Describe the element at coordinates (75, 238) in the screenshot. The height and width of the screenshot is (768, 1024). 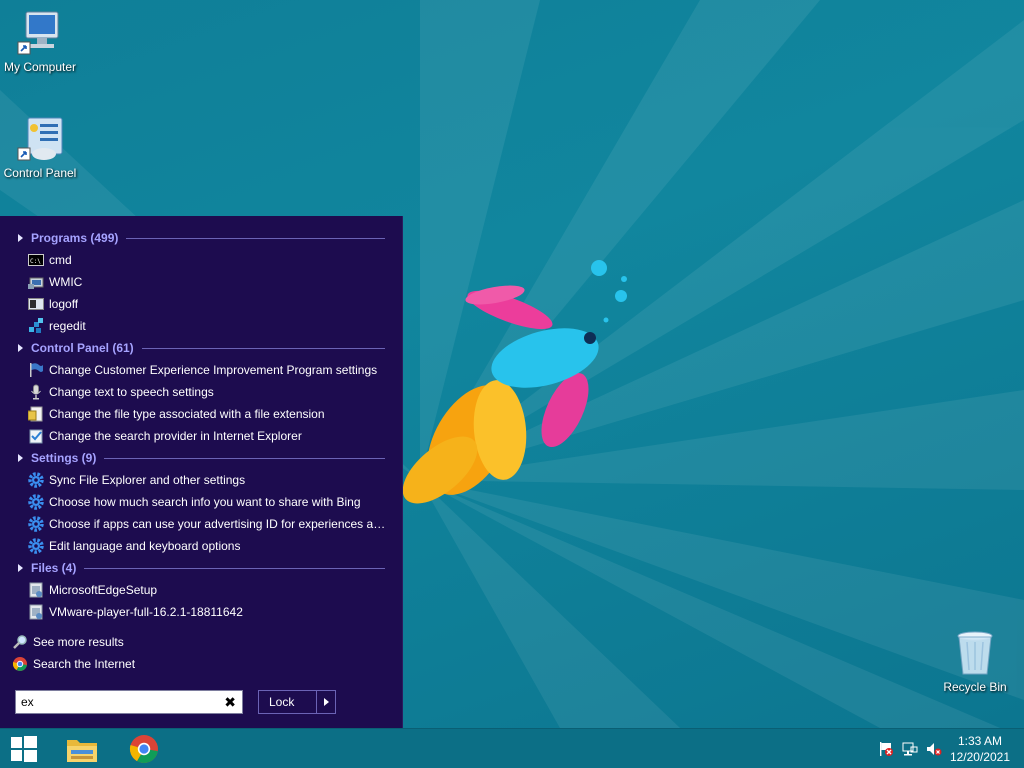
I see `group-title: Programs (499)` at that location.